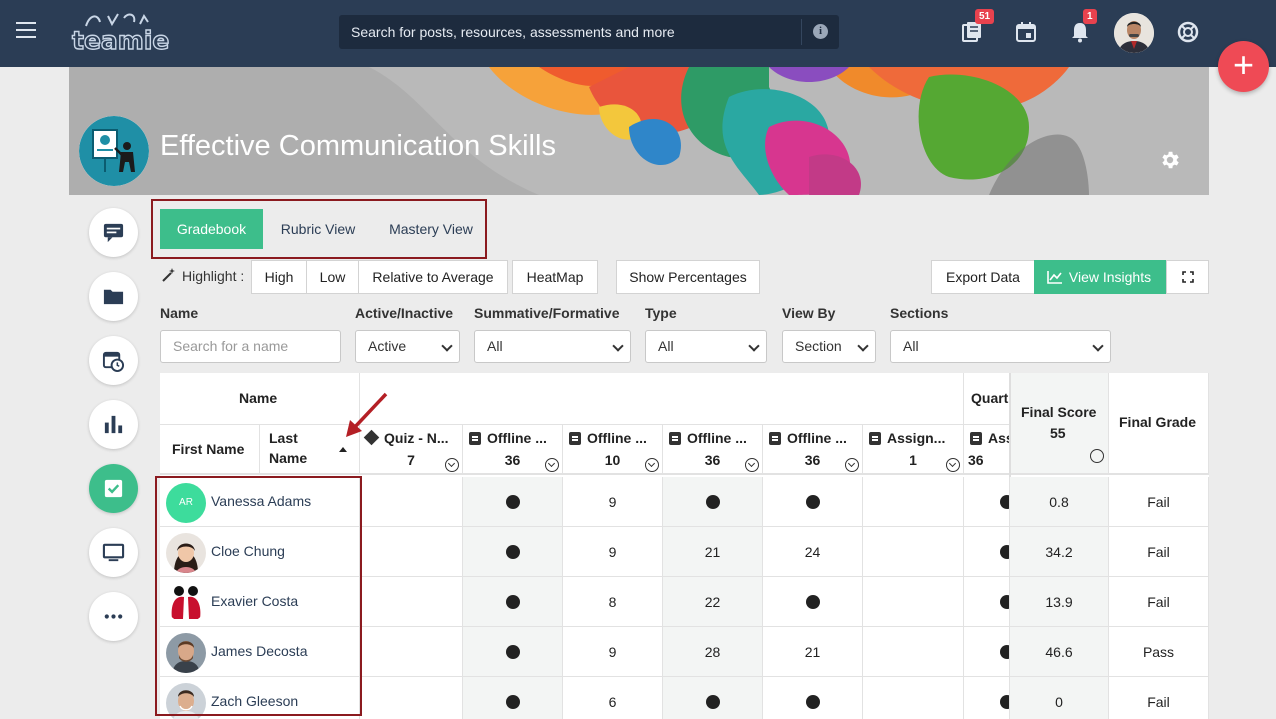 Image resolution: width=1276 pixels, height=719 pixels. I want to click on heatmap-button: HeatMap, so click(555, 277).